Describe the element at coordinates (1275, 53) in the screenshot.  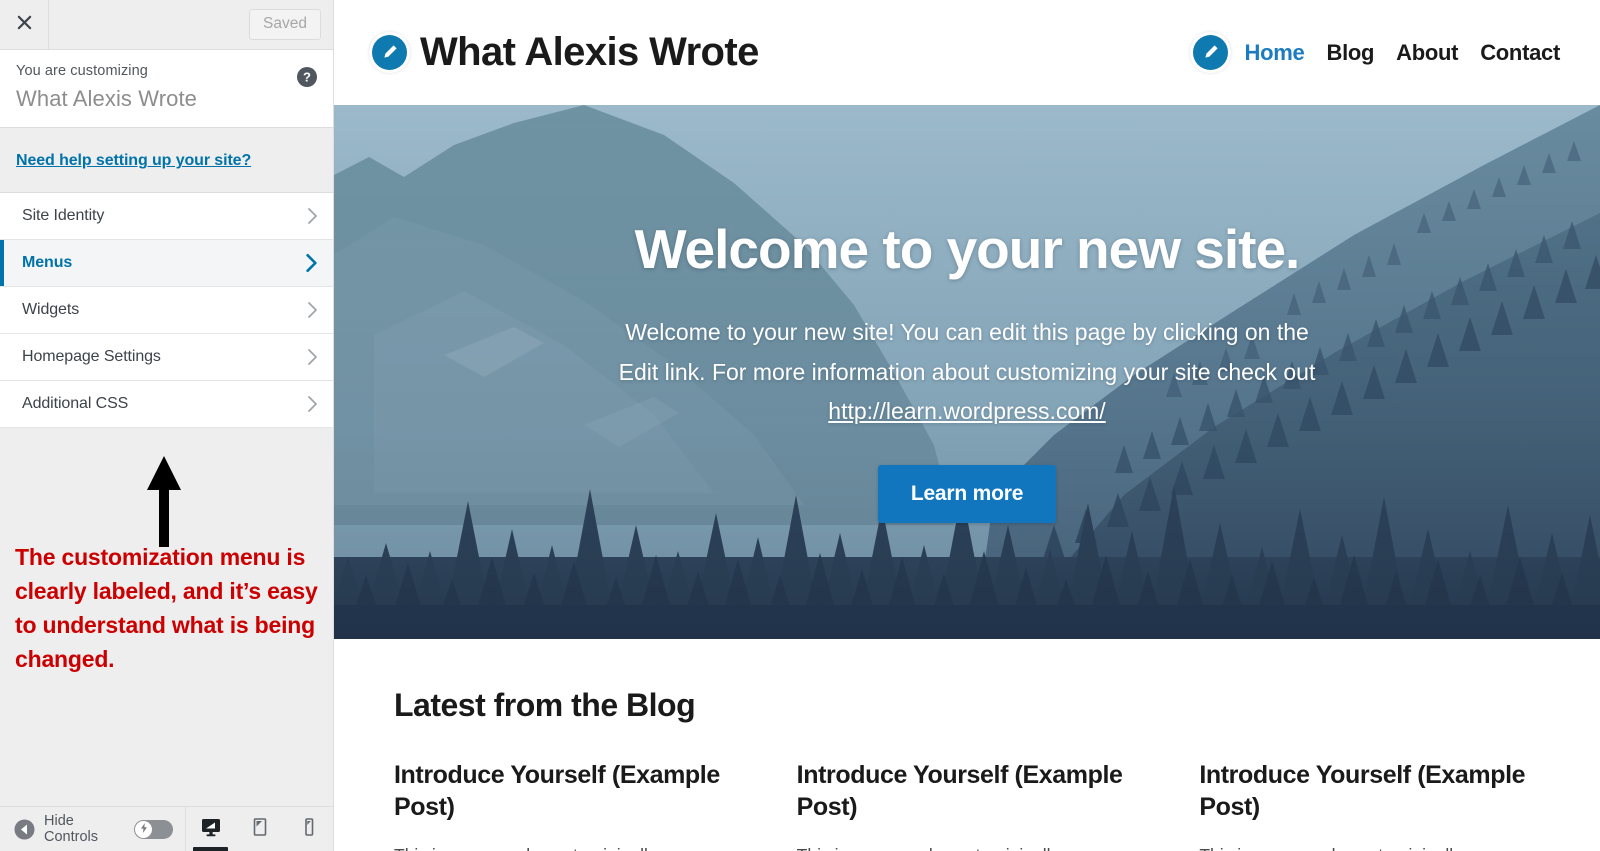
I see `nav-item-home: Home` at that location.